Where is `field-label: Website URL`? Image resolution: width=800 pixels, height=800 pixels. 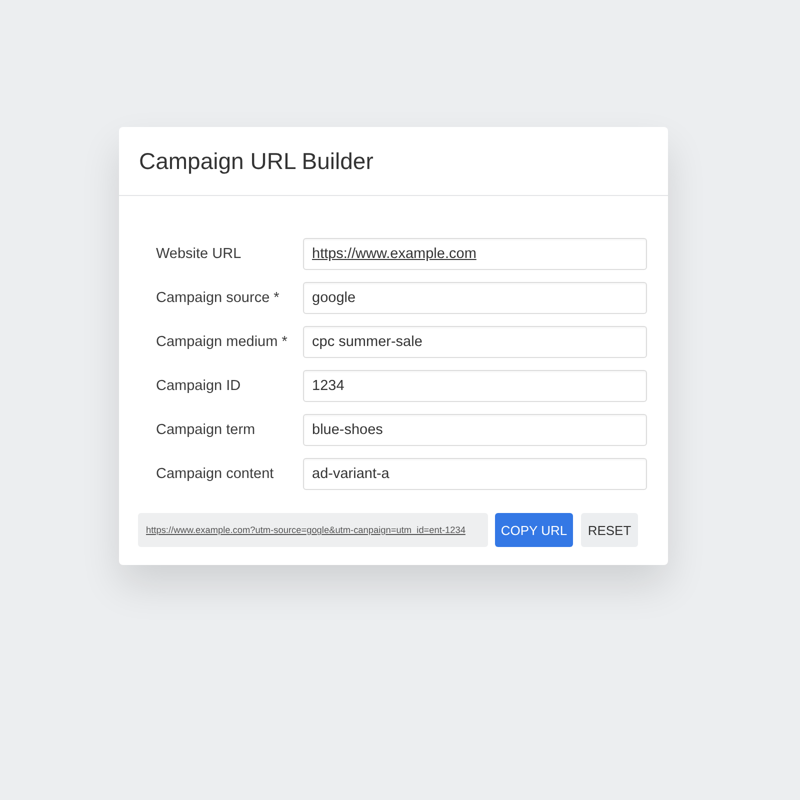 field-label: Website URL is located at coordinates (199, 254).